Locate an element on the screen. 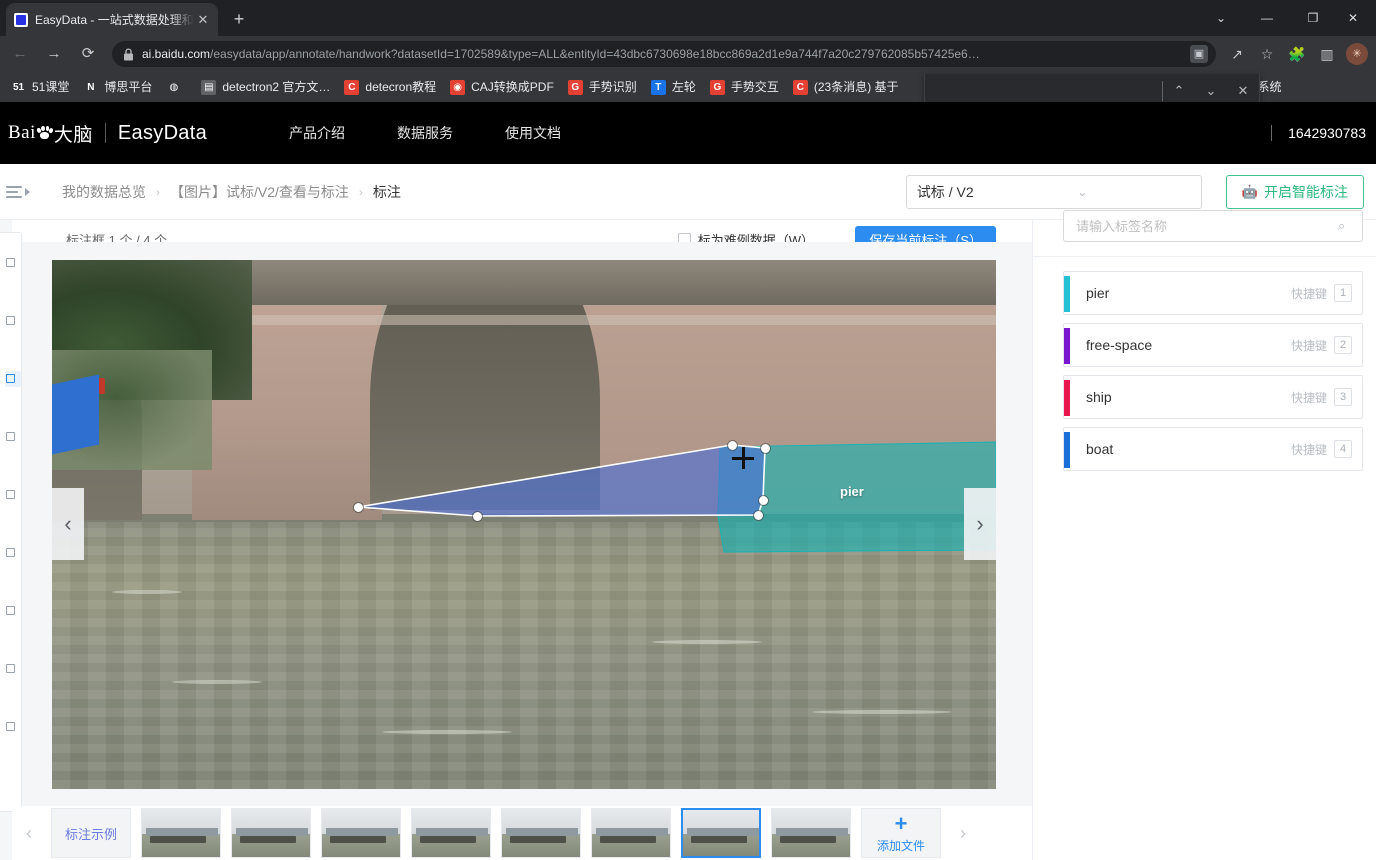 The image size is (1376, 860). site-nav-item-1: 产品介绍 is located at coordinates (317, 133).